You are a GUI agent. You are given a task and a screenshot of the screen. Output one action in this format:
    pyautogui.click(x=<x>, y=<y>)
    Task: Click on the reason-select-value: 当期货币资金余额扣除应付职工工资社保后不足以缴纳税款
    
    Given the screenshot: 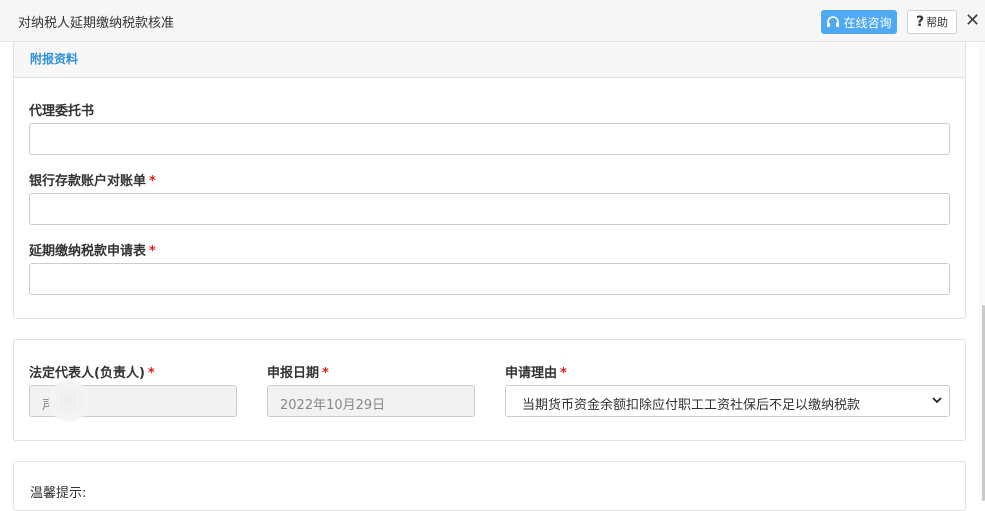 What is the action you would take?
    pyautogui.click(x=691, y=405)
    